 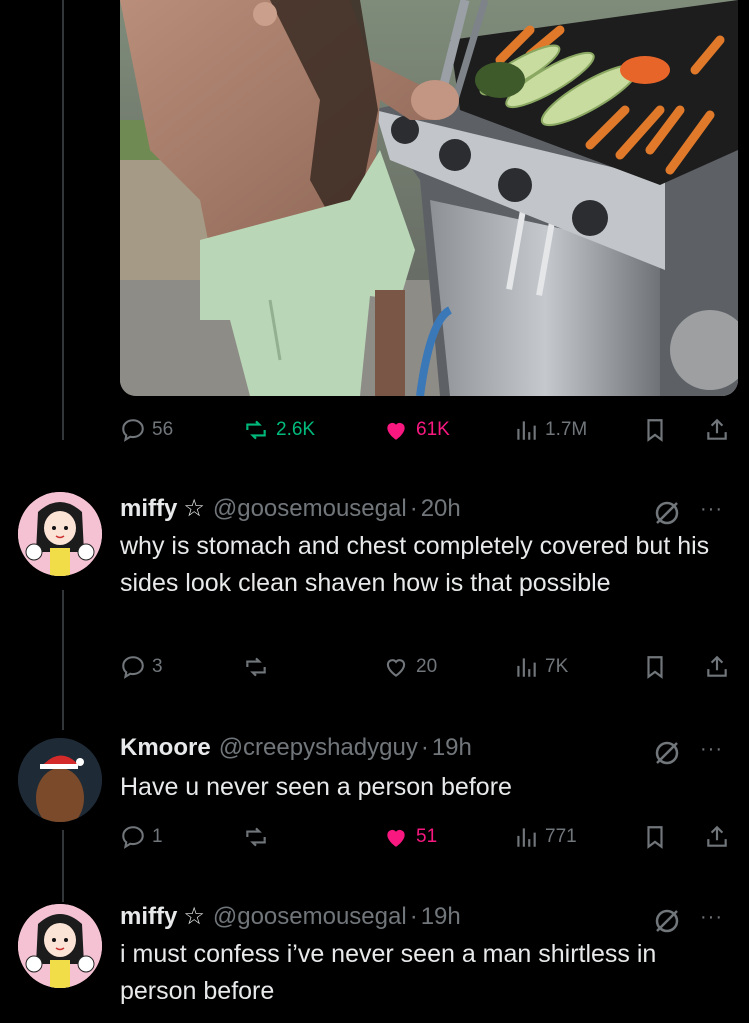 What do you see at coordinates (316, 787) in the screenshot?
I see `reply-text: Have u never seen a person before` at bounding box center [316, 787].